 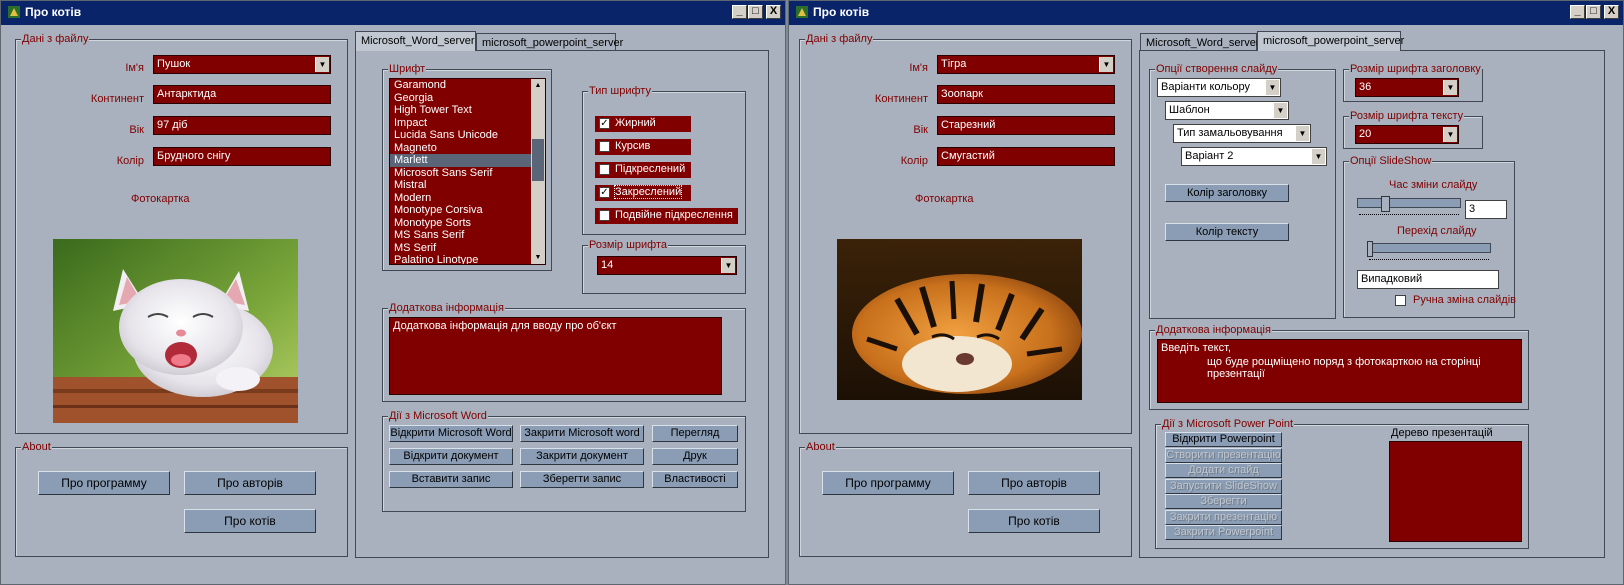 What do you see at coordinates (582, 479) in the screenshot?
I see `save-record-button: Зберегти запис` at bounding box center [582, 479].